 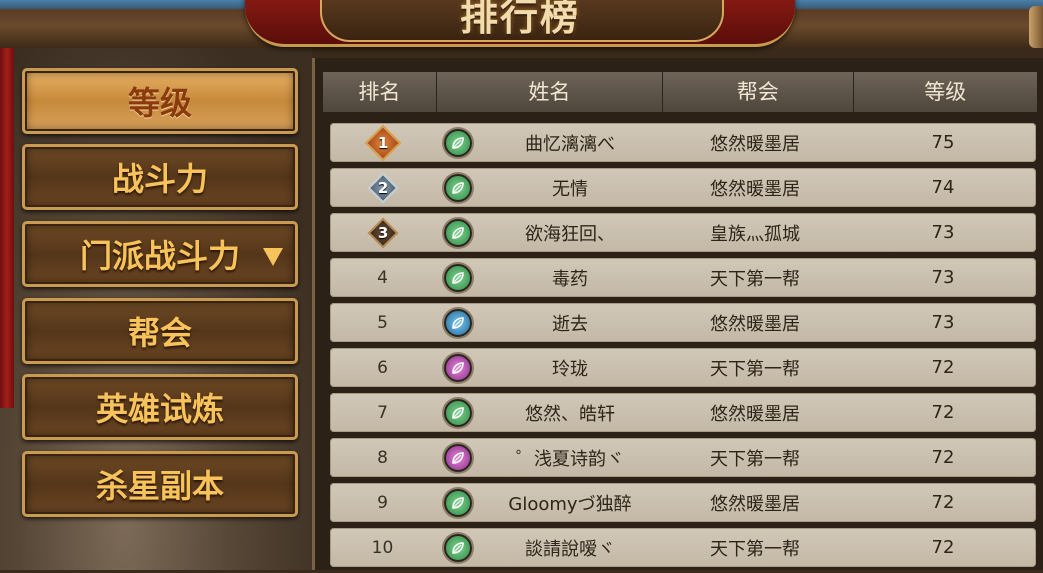 I want to click on close-icon, so click(x=1036, y=27).